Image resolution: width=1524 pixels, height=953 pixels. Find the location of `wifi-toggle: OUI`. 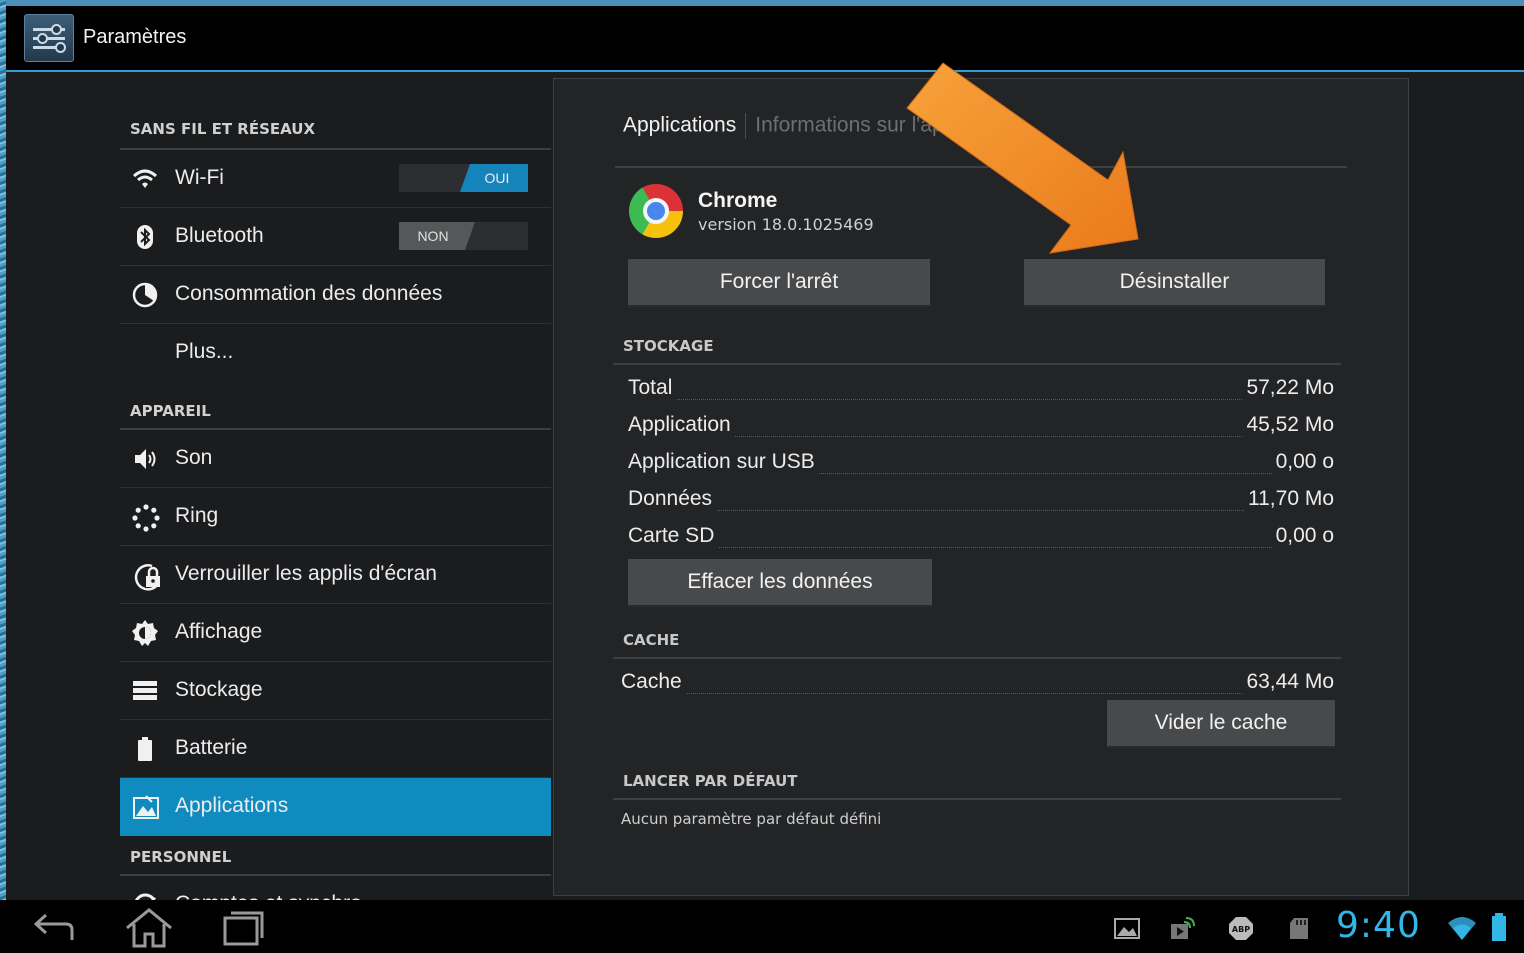

wifi-toggle: OUI is located at coordinates (463, 178).